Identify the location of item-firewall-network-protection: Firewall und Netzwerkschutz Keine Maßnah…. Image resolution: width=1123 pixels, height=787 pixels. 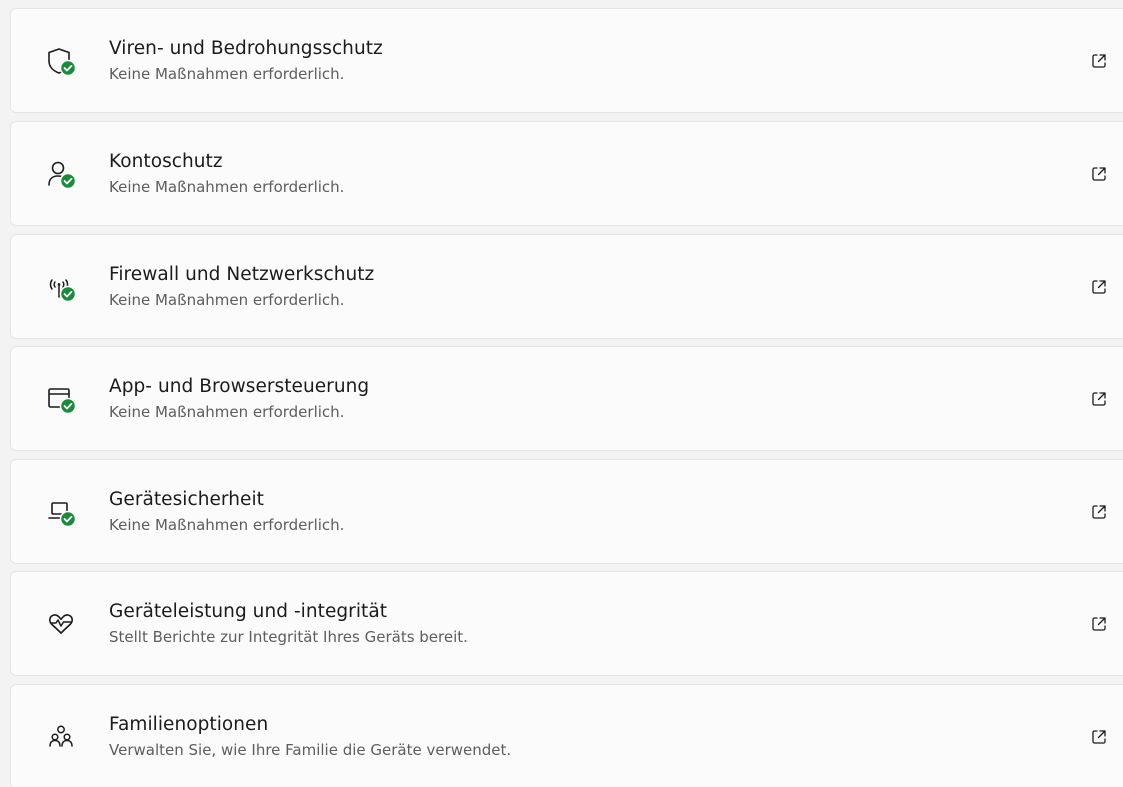
(566, 286).